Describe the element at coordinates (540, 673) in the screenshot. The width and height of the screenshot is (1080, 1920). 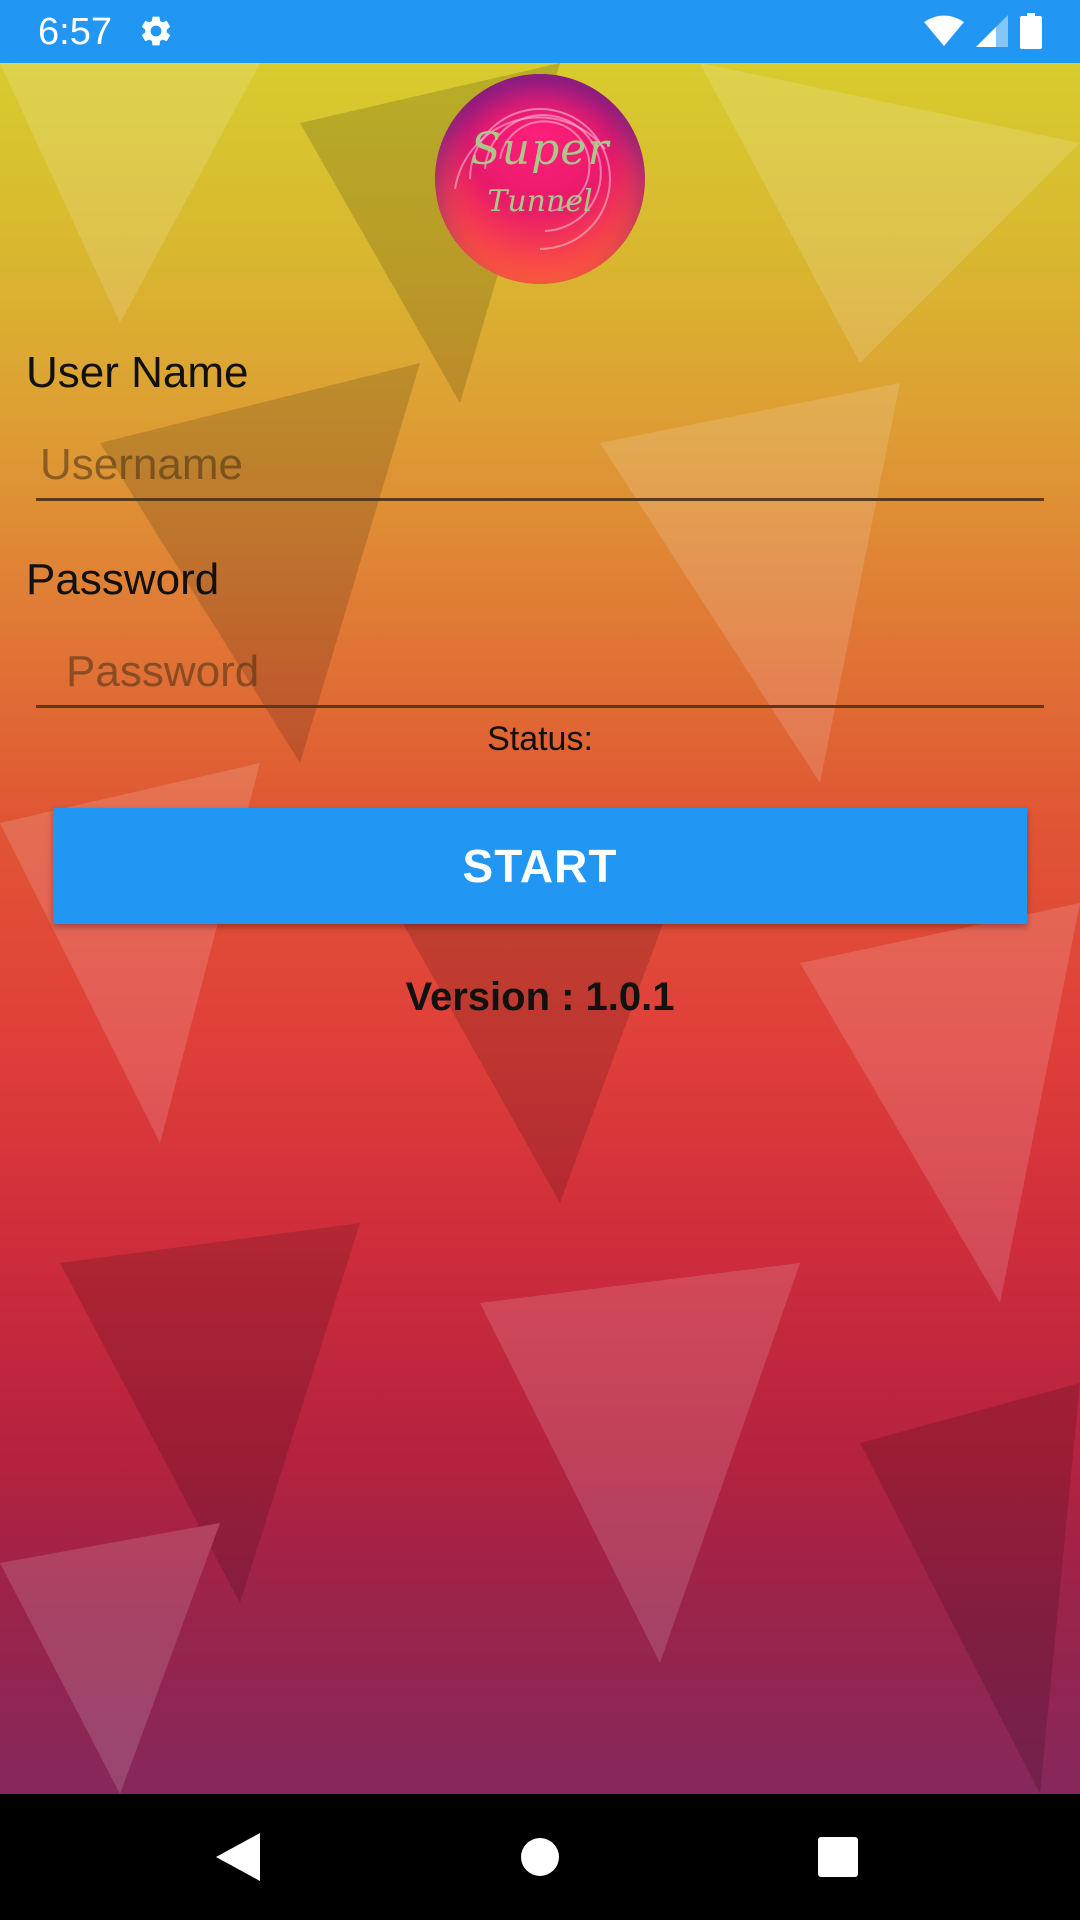
I see `password-input` at that location.